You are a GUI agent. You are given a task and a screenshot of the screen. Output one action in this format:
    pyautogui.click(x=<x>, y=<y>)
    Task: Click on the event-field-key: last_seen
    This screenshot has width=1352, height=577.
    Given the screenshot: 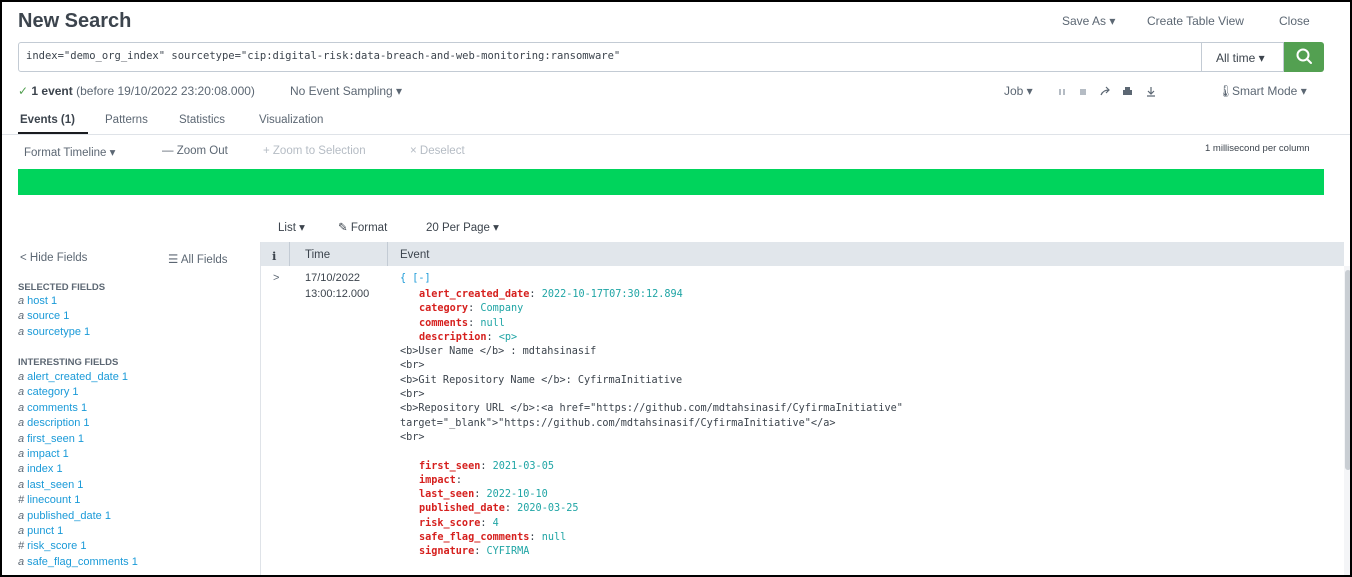 What is the action you would take?
    pyautogui.click(x=446, y=494)
    